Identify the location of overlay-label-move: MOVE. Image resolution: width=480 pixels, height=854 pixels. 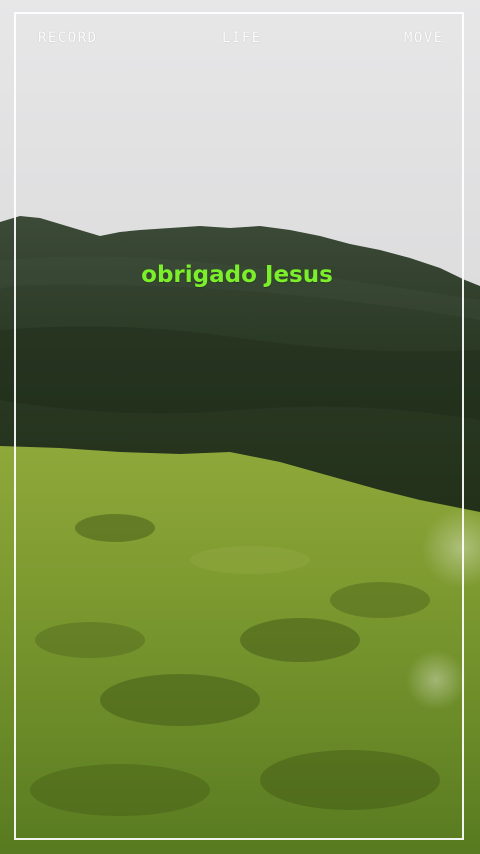
(424, 38).